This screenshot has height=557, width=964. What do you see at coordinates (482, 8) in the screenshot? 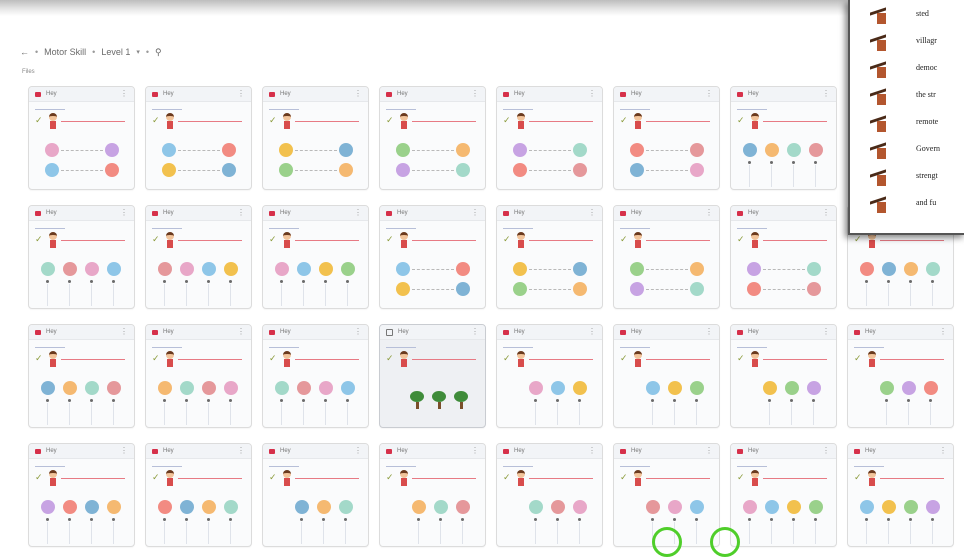
I see `window-top-shadow` at bounding box center [482, 8].